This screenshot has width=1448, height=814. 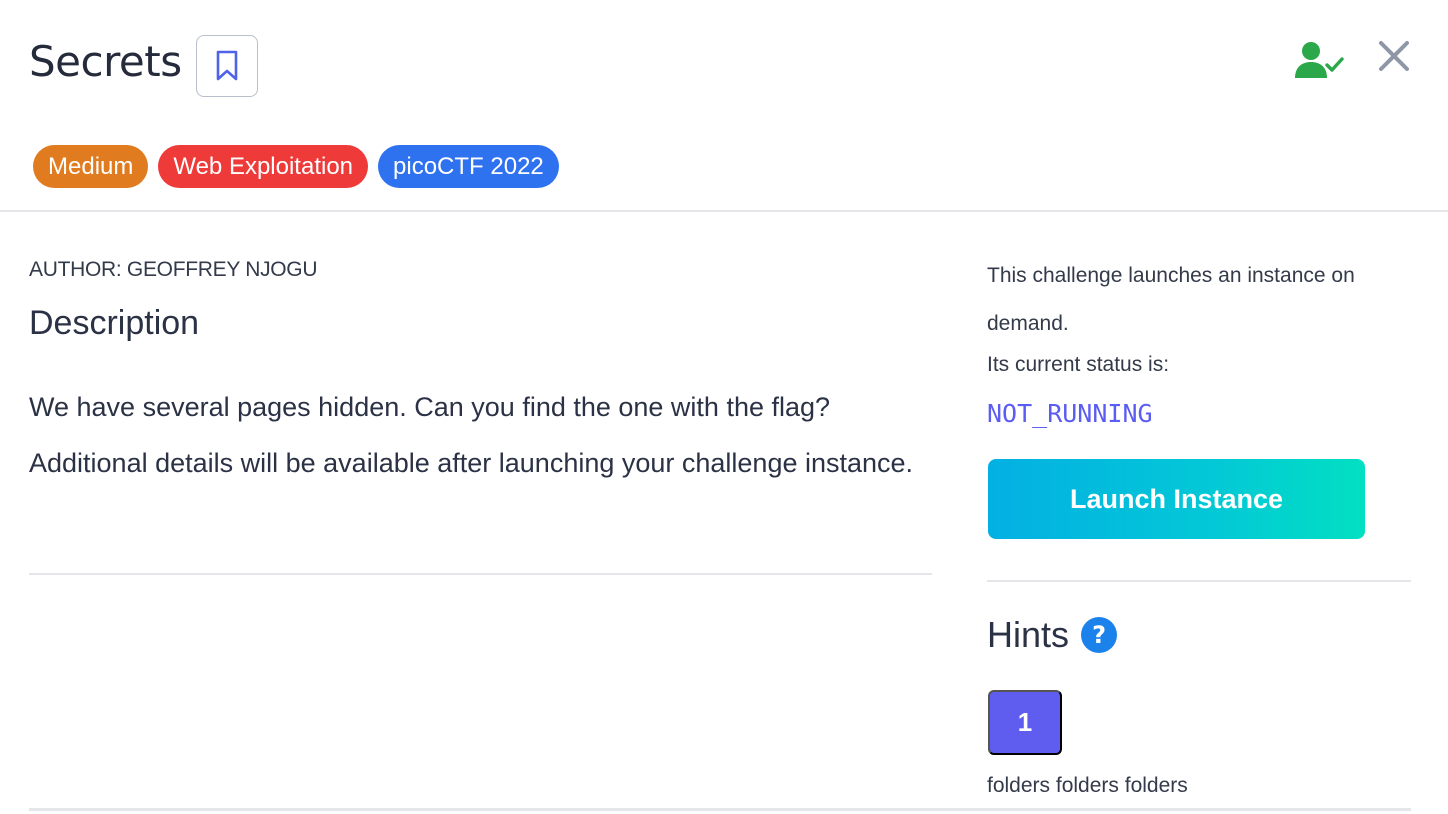 I want to click on question-circle-icon: ?, so click(x=1099, y=635).